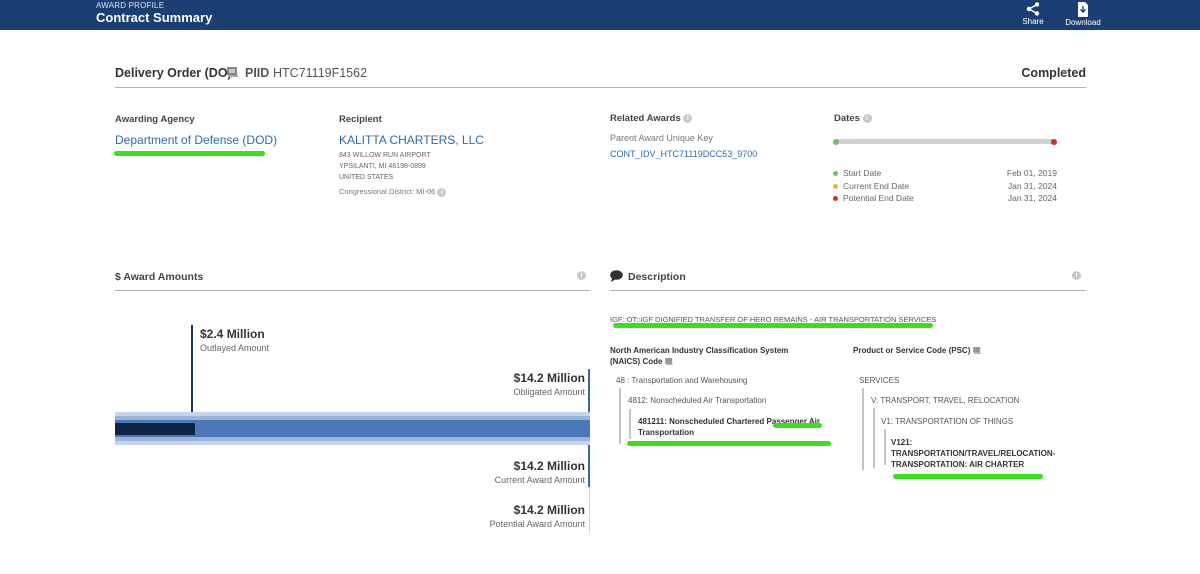 The image size is (1200, 574). Describe the element at coordinates (411, 140) in the screenshot. I see `recipient-name-link: KALITTA CHARTERS, LLC` at that location.